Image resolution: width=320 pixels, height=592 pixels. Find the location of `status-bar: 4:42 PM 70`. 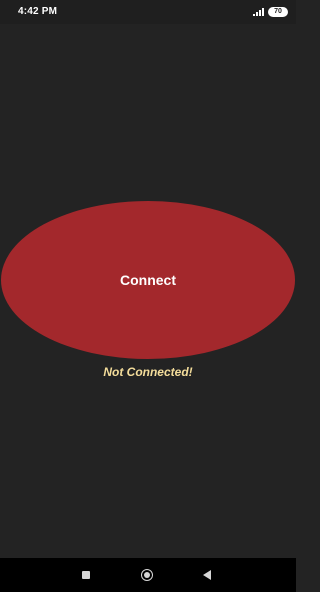

status-bar: 4:42 PM 70 is located at coordinates (148, 12).